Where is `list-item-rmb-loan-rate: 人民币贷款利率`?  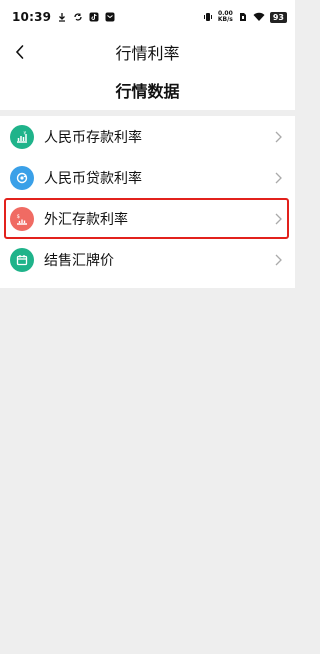 list-item-rmb-loan-rate: 人民币贷款利率 is located at coordinates (147, 177).